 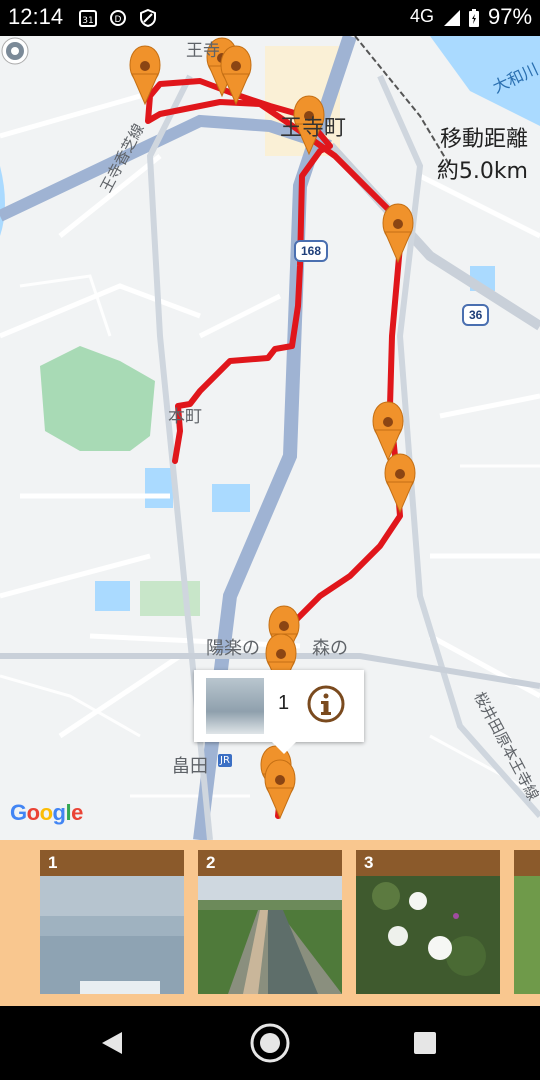 I want to click on home-icon, so click(x=270, y=1043).